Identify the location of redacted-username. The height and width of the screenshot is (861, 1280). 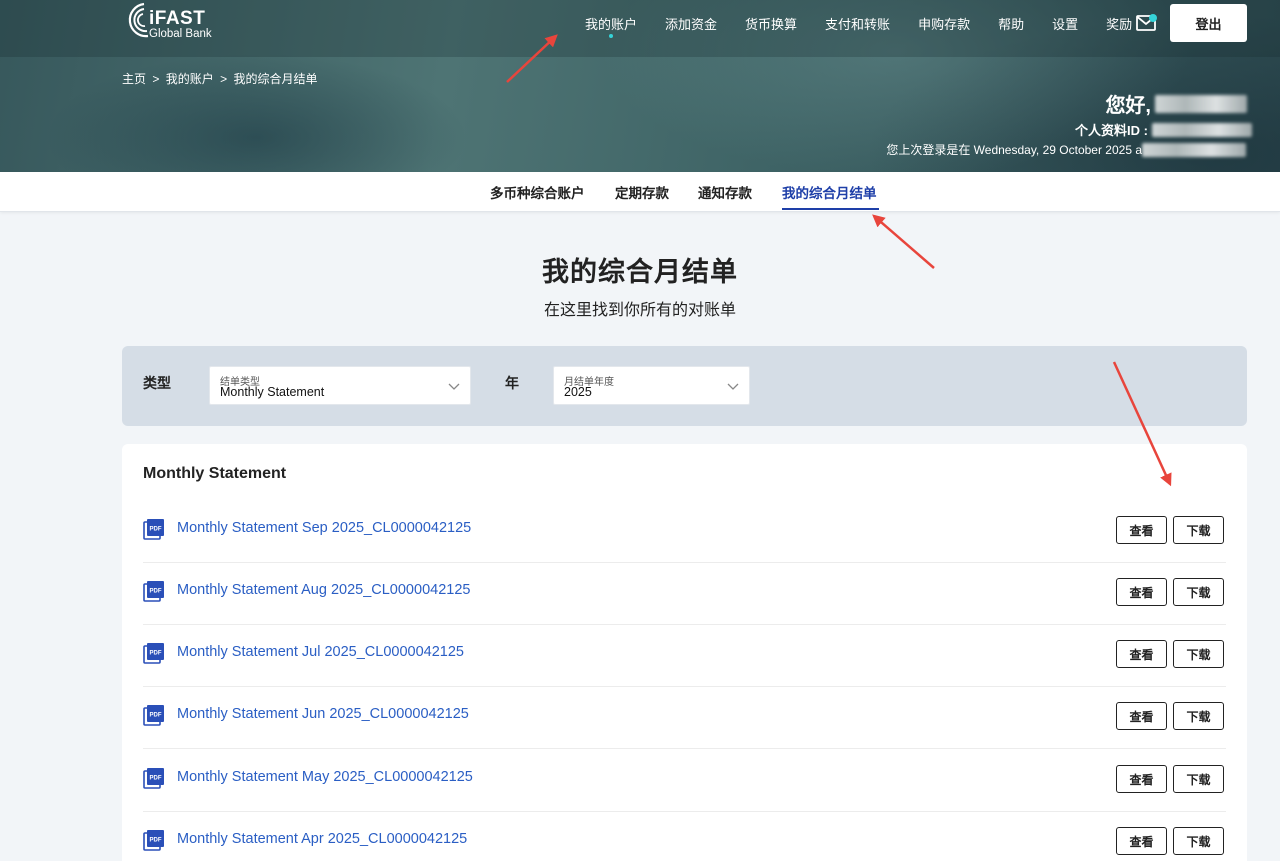
(1201, 103).